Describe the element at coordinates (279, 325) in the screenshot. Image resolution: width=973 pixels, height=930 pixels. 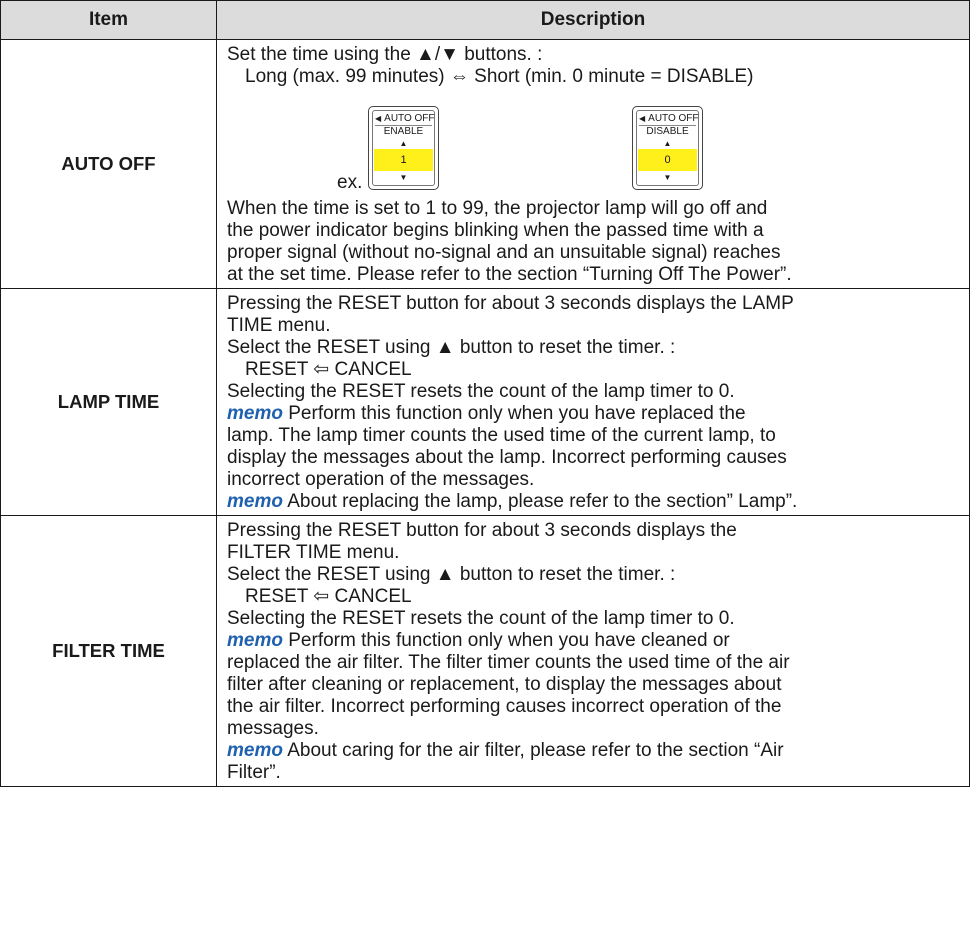
I see `desc-line: TIME menu.` at that location.